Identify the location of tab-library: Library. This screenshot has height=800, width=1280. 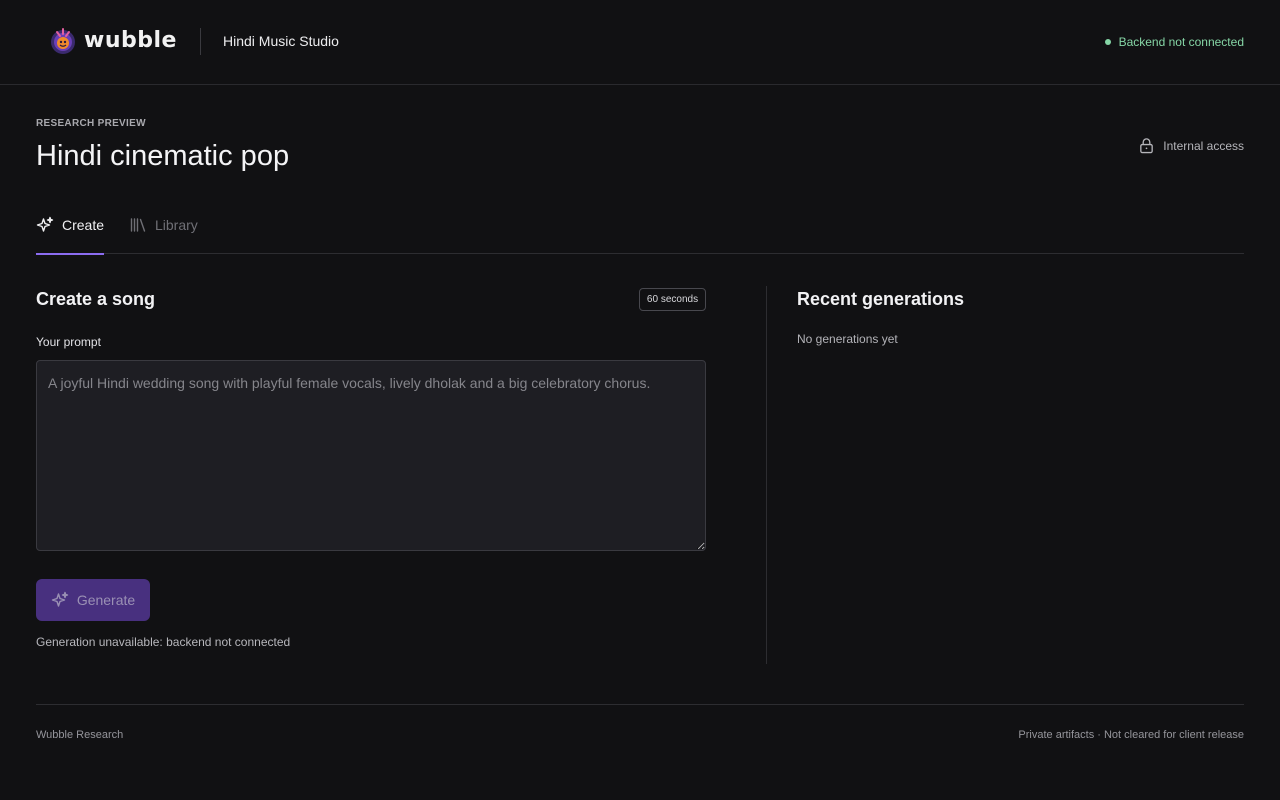
(163, 229).